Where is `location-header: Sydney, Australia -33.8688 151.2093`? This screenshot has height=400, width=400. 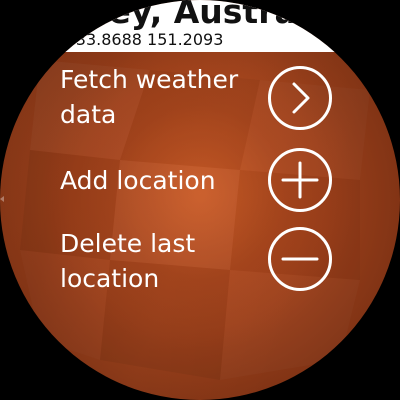 location-header: Sydney, Australia -33.8688 151.2093 is located at coordinates (200, 26).